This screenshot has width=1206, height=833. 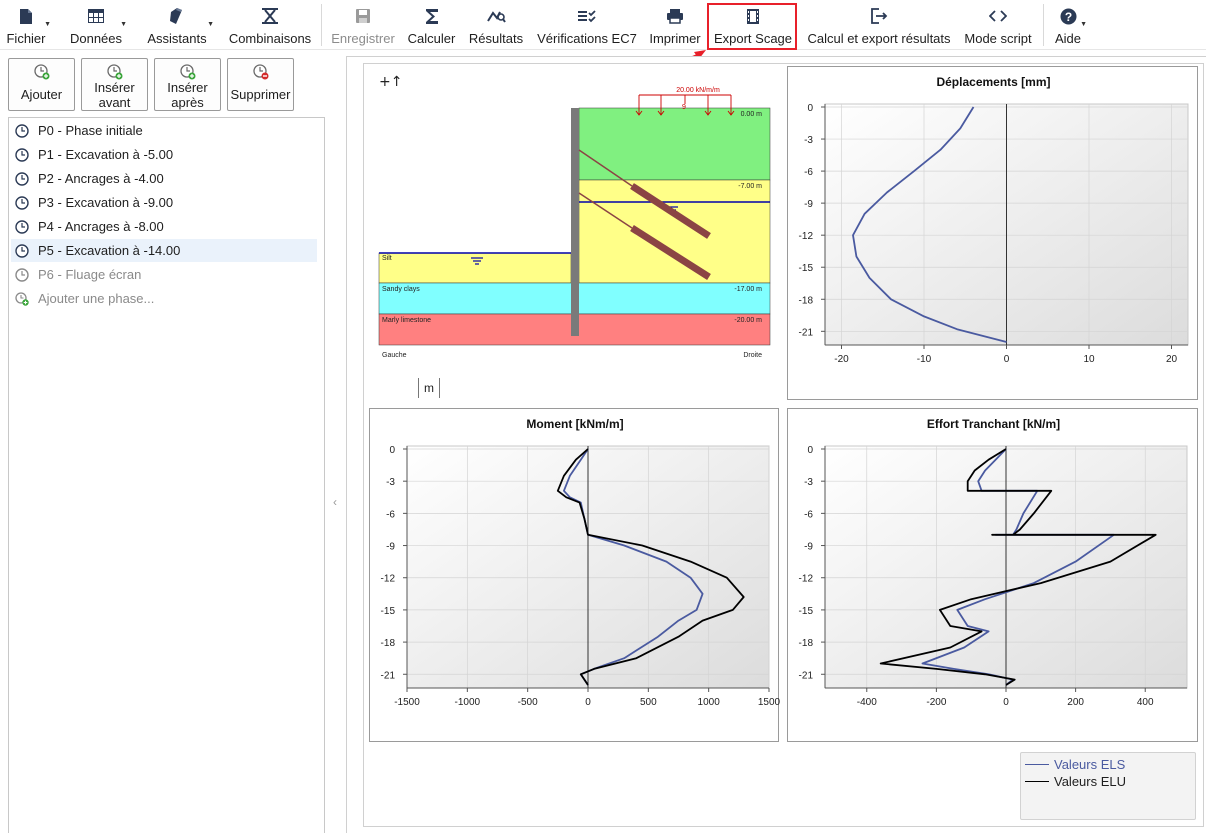 What do you see at coordinates (528, 702) in the screenshot?
I see `x-tick-label: -500` at bounding box center [528, 702].